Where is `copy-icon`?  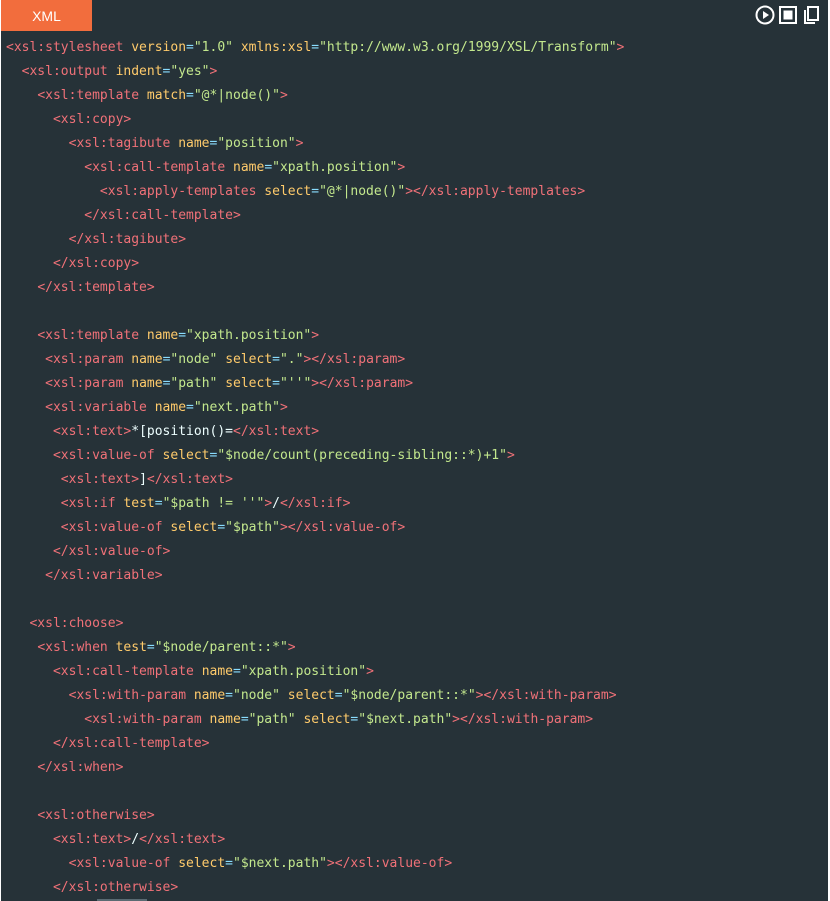 copy-icon is located at coordinates (811, 15).